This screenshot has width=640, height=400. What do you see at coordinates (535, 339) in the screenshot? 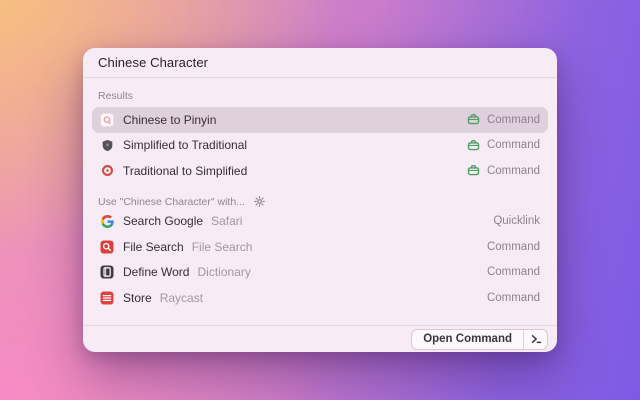
I see `terminal-prompt-icon` at bounding box center [535, 339].